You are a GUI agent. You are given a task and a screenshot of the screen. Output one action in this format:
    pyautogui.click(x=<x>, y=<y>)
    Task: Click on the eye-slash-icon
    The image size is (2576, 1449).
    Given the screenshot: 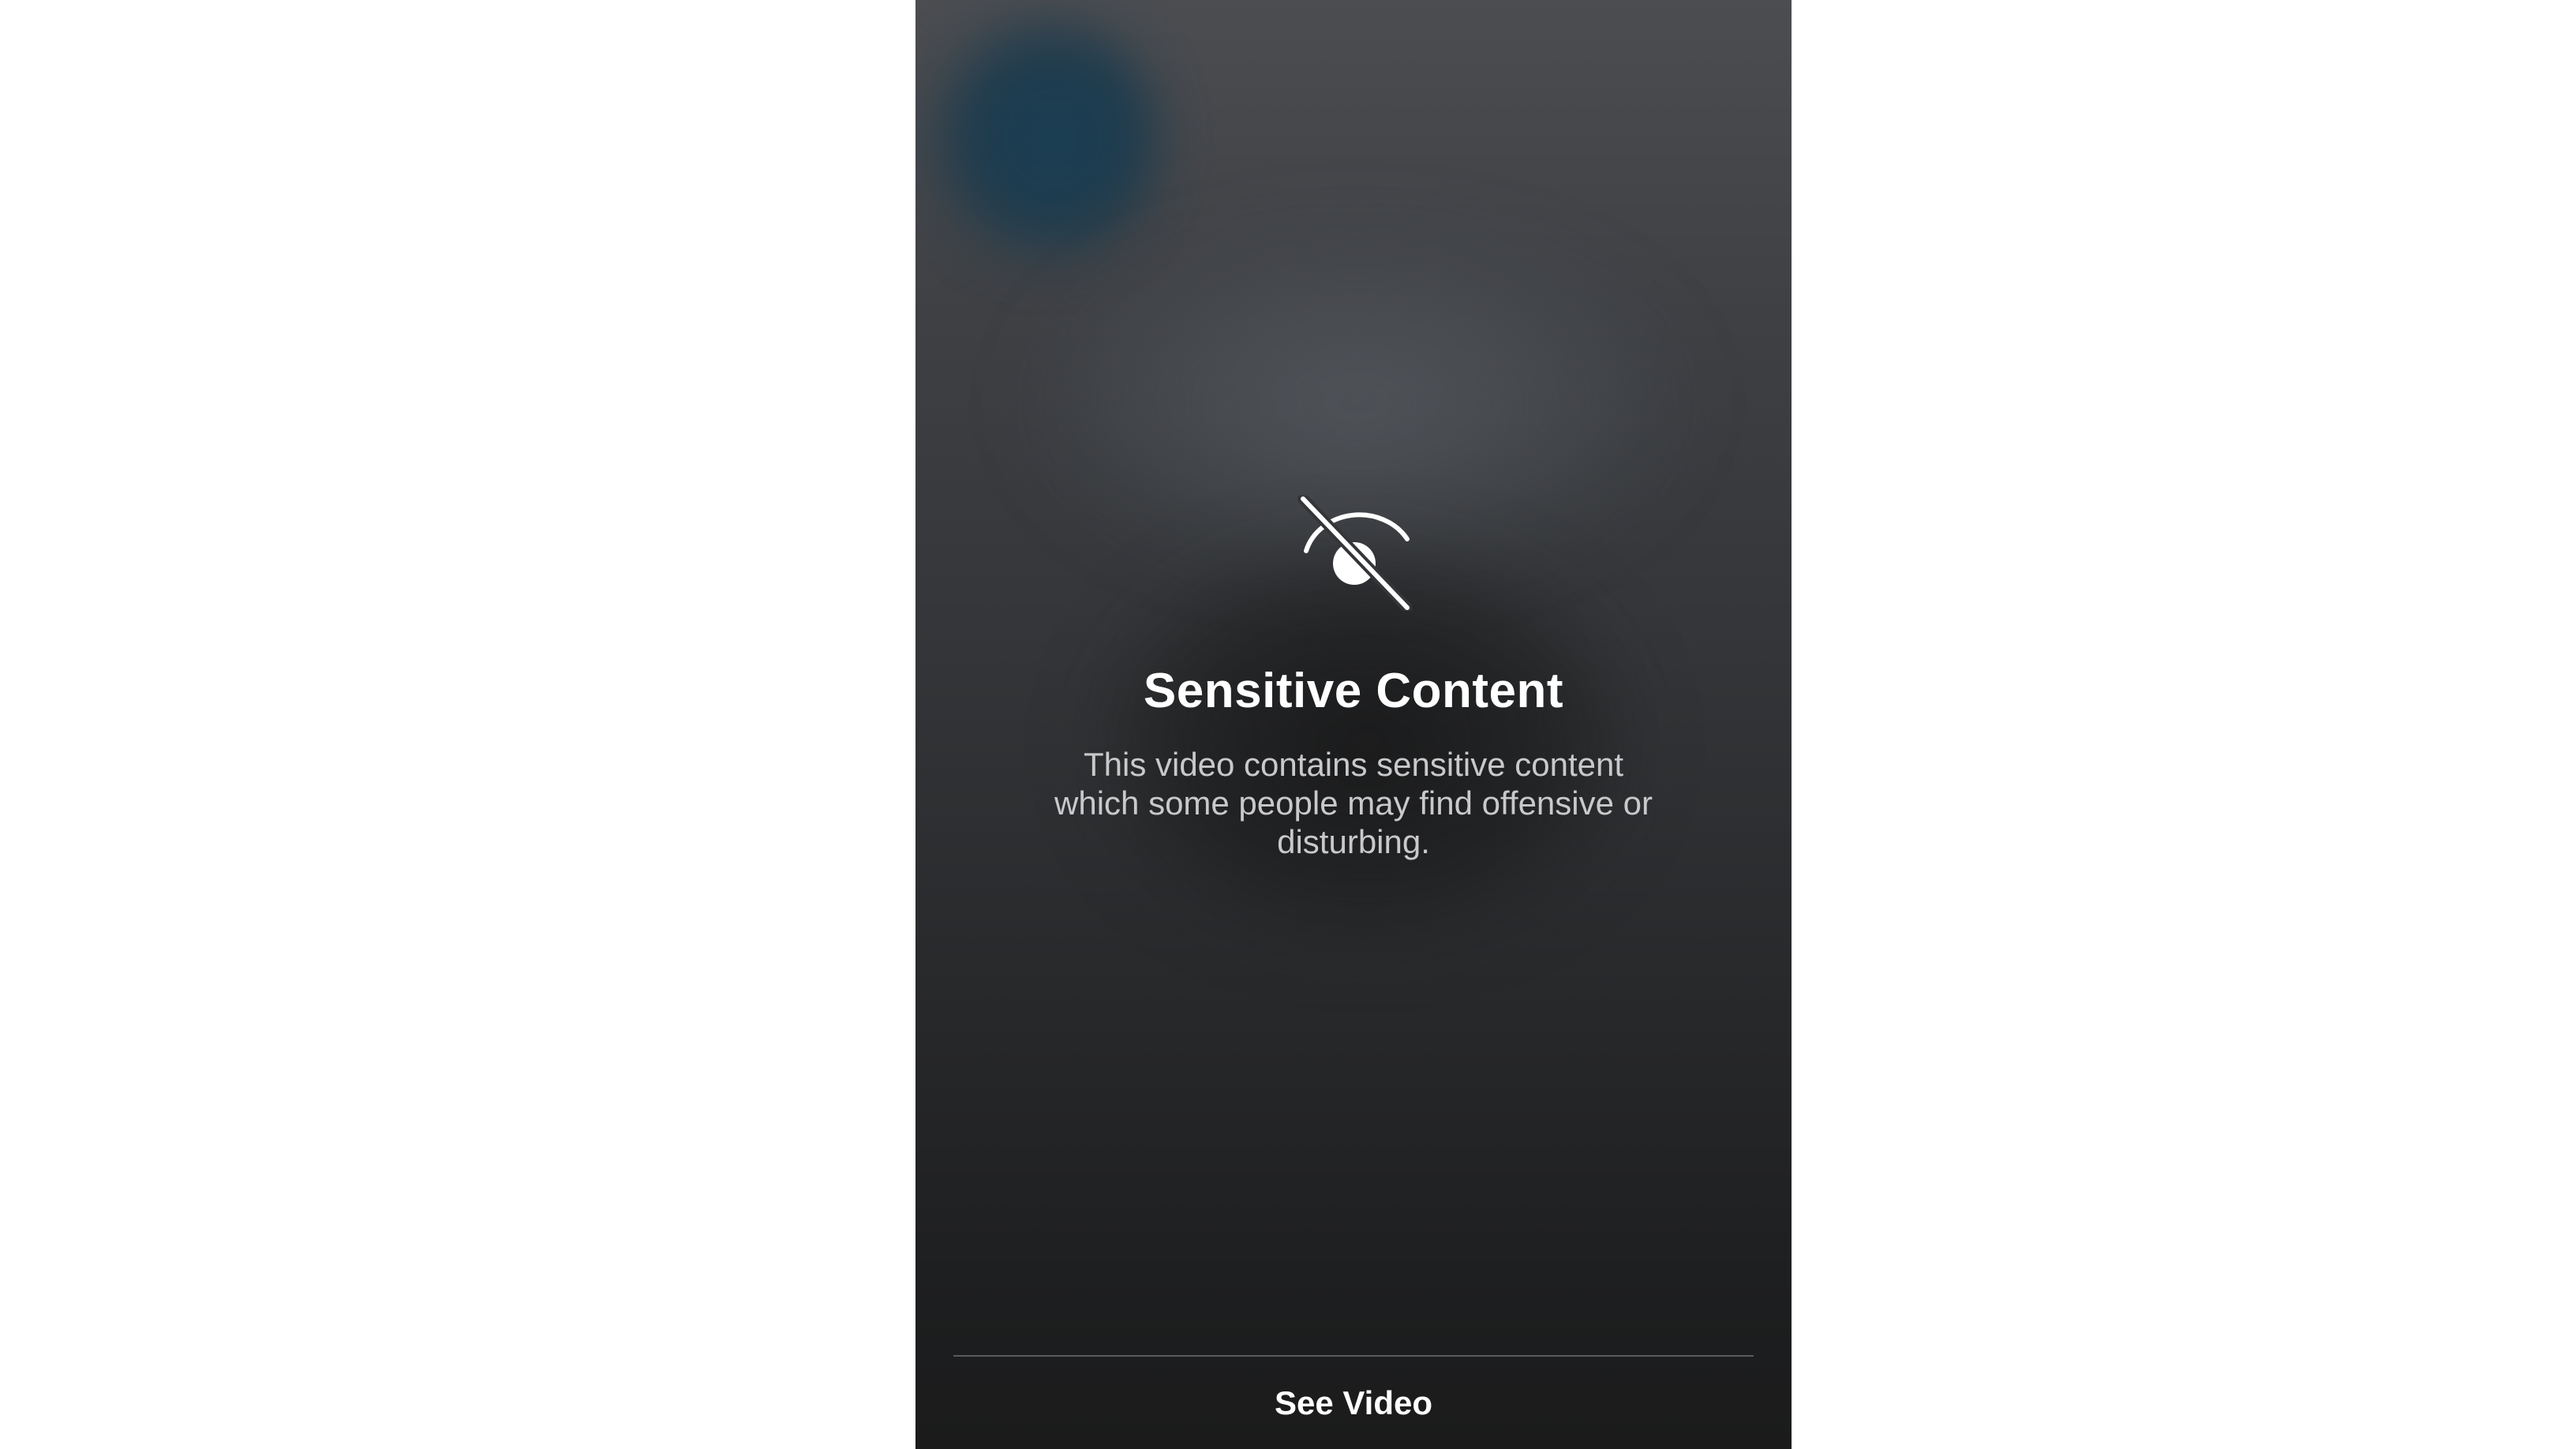 What is the action you would take?
    pyautogui.click(x=1354, y=553)
    